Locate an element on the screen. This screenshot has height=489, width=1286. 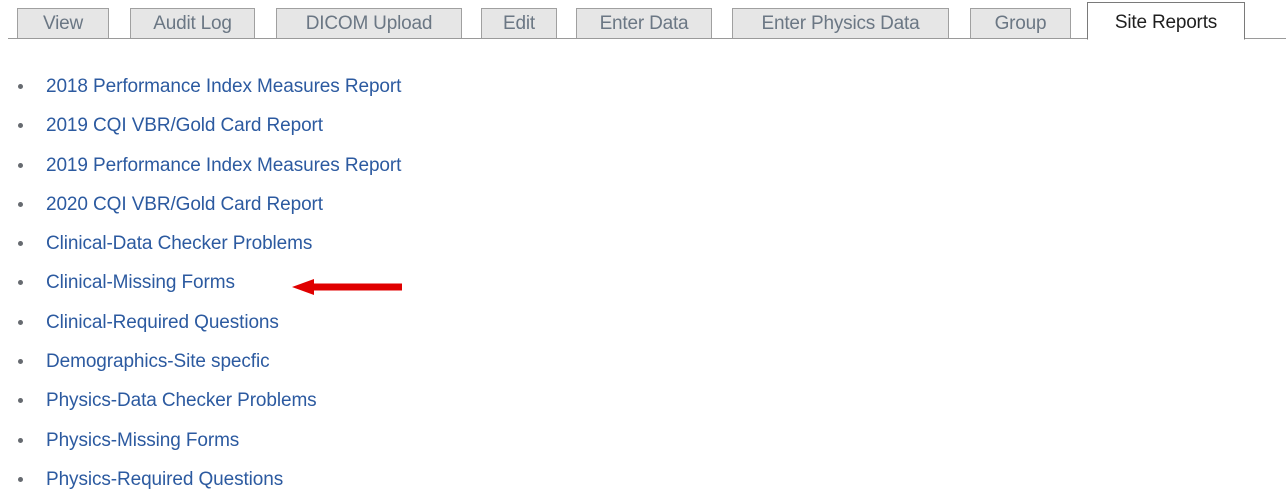
list-item: 2020 CQI VBR/Gold Card Report is located at coordinates (200, 204).